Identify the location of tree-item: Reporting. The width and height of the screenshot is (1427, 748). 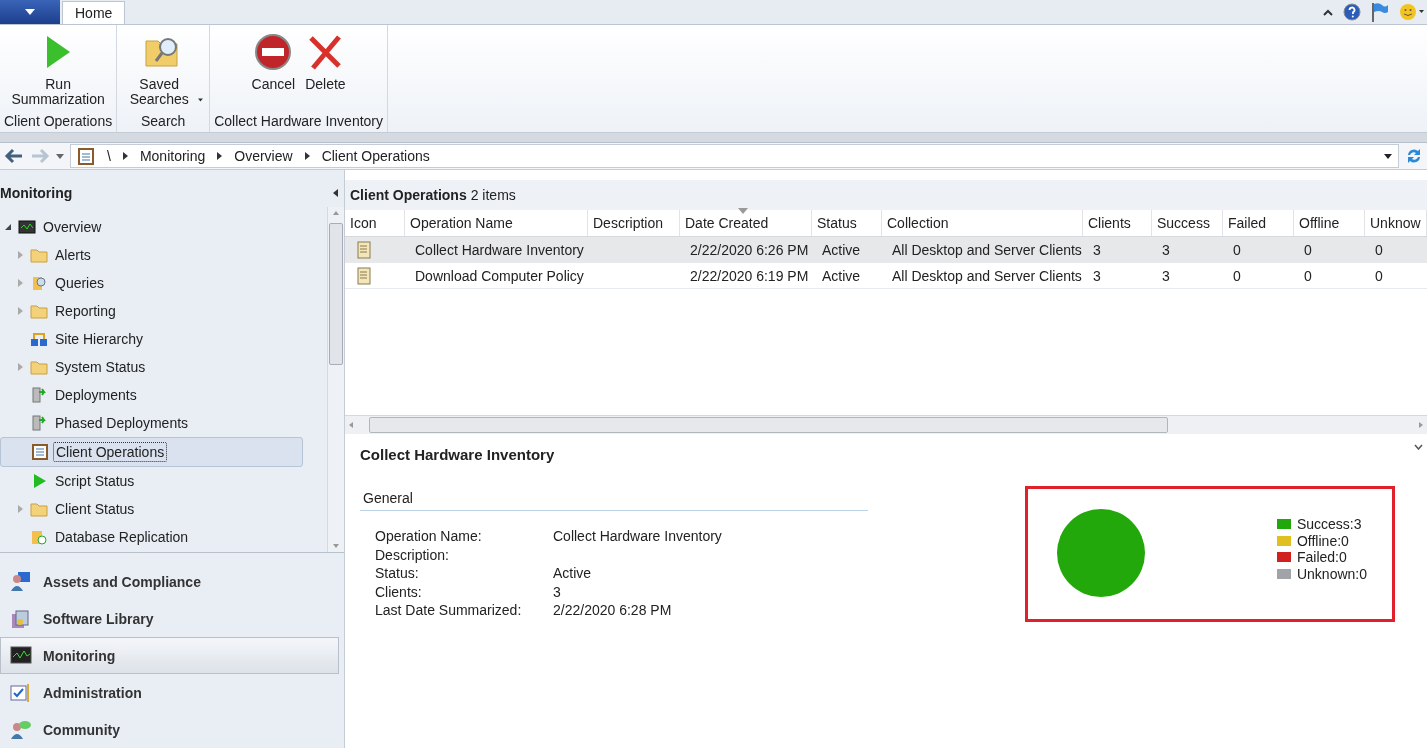
(85, 311).